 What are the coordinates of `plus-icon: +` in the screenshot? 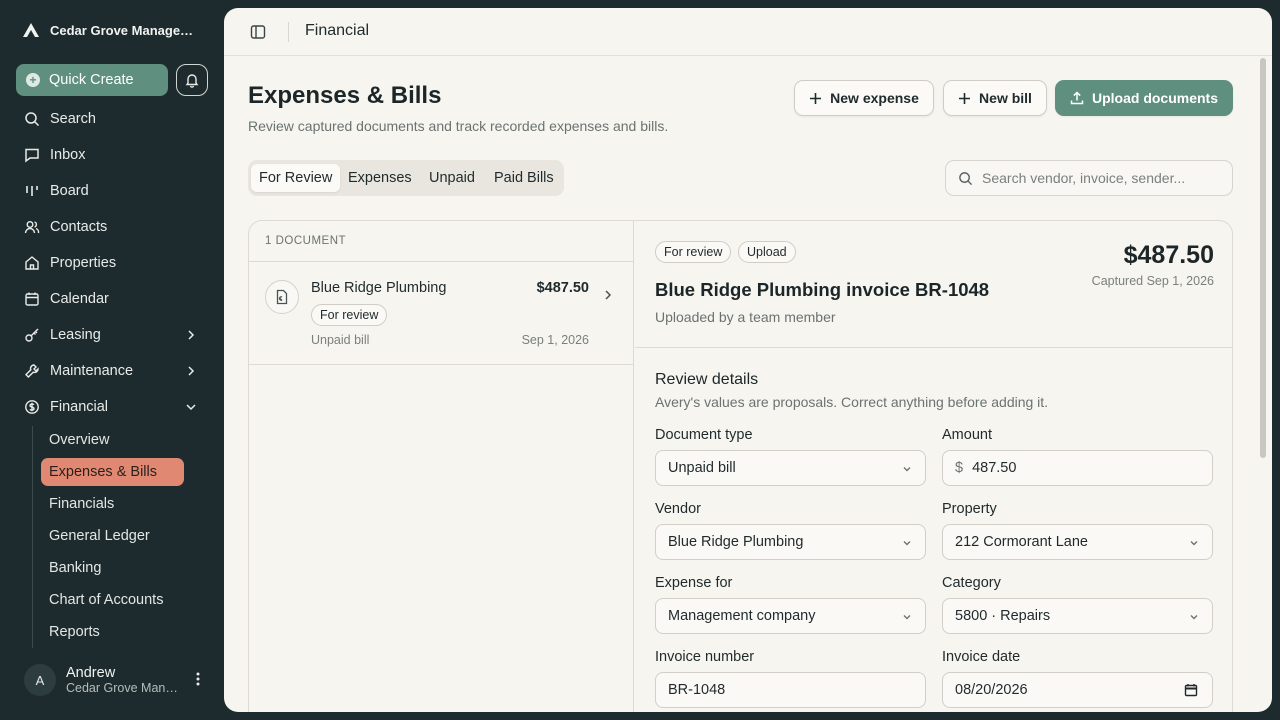 It's located at (33, 80).